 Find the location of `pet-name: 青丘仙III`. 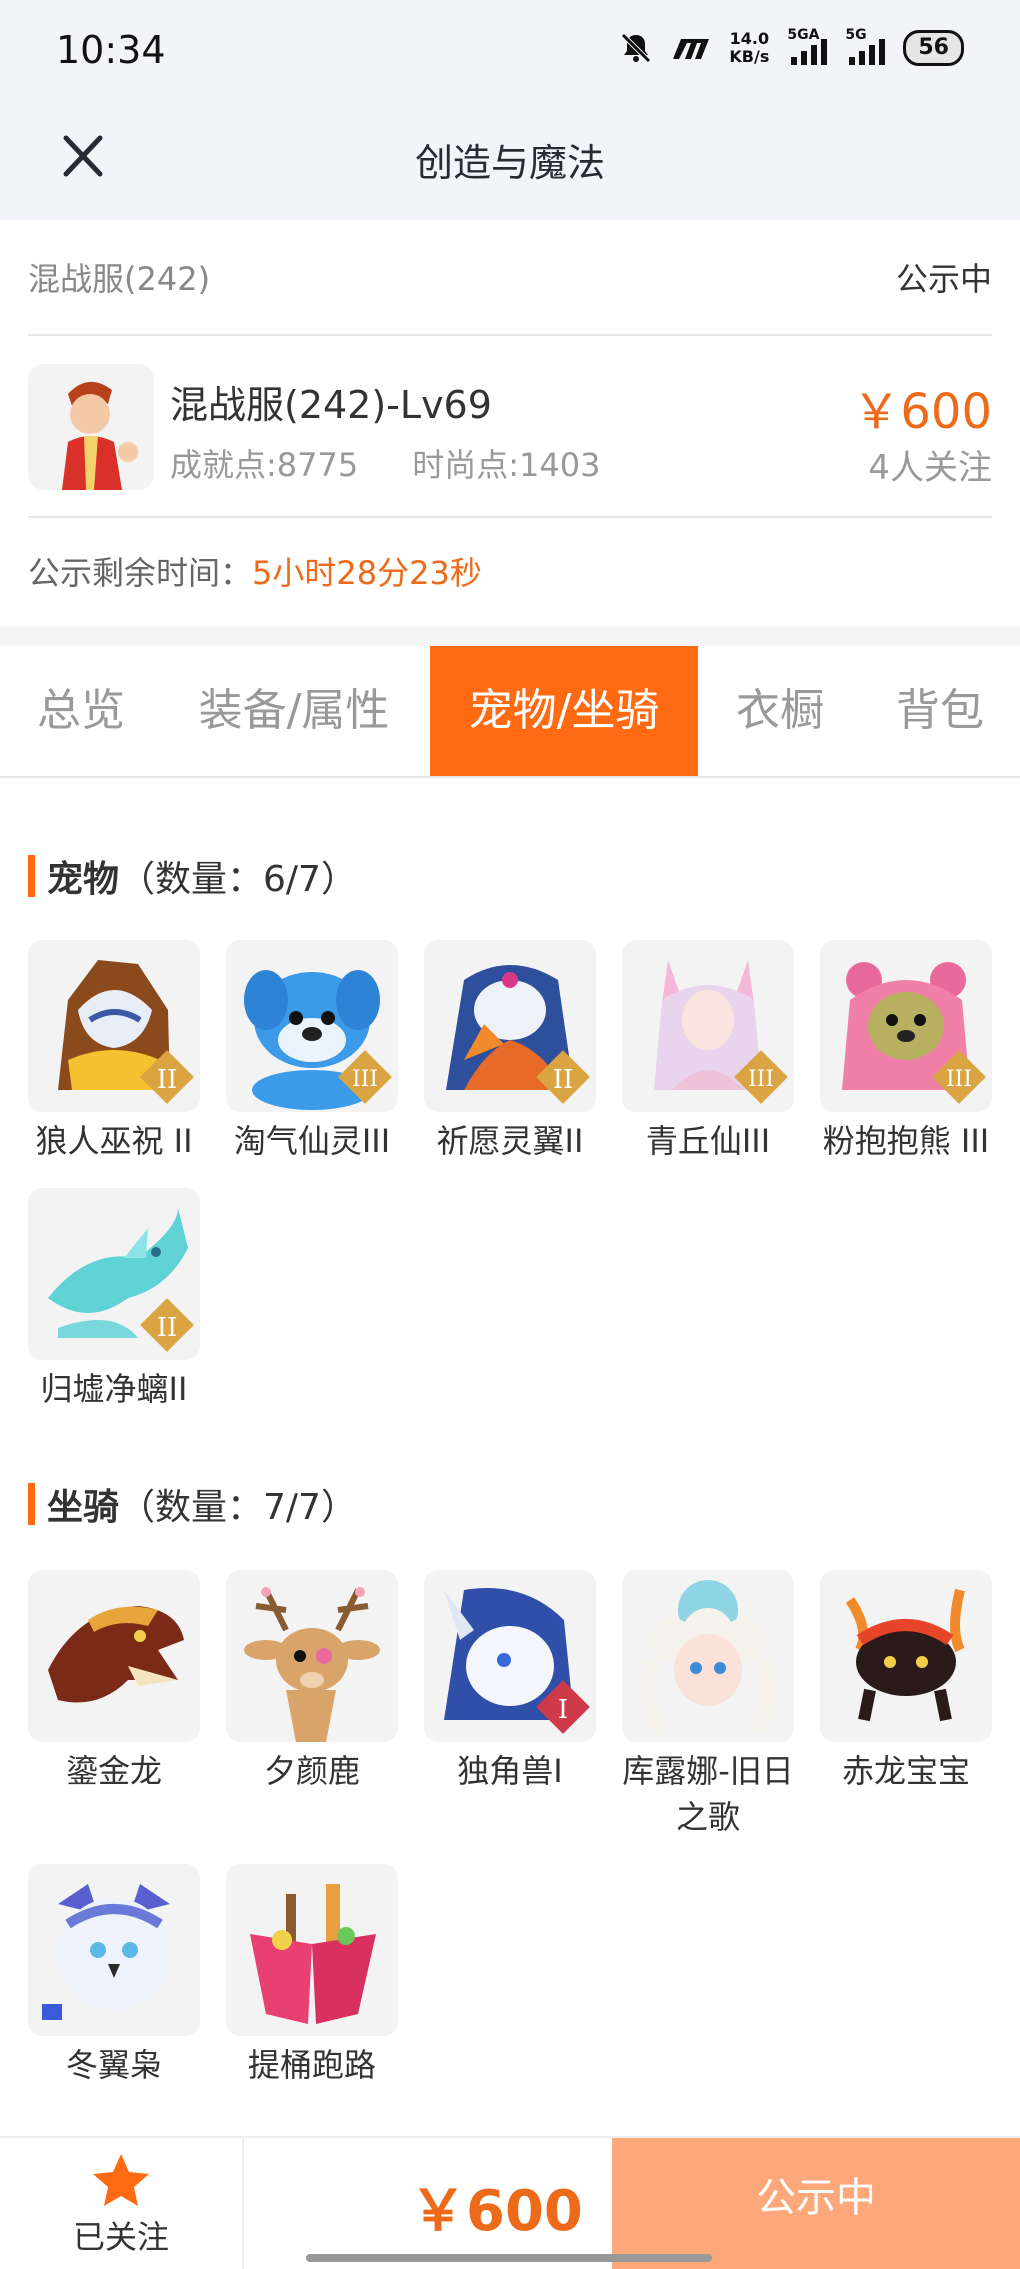

pet-name: 青丘仙III is located at coordinates (708, 1141).